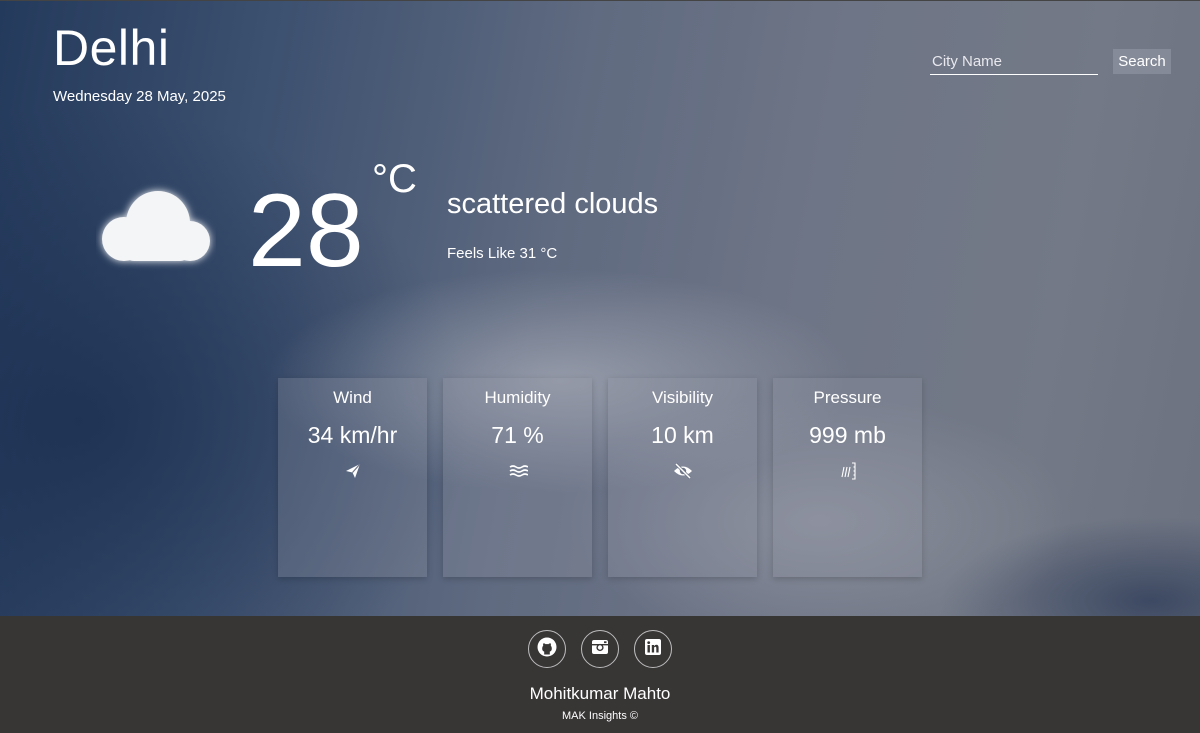 The width and height of the screenshot is (1200, 733). I want to click on pressure-label: Pressure, so click(847, 397).